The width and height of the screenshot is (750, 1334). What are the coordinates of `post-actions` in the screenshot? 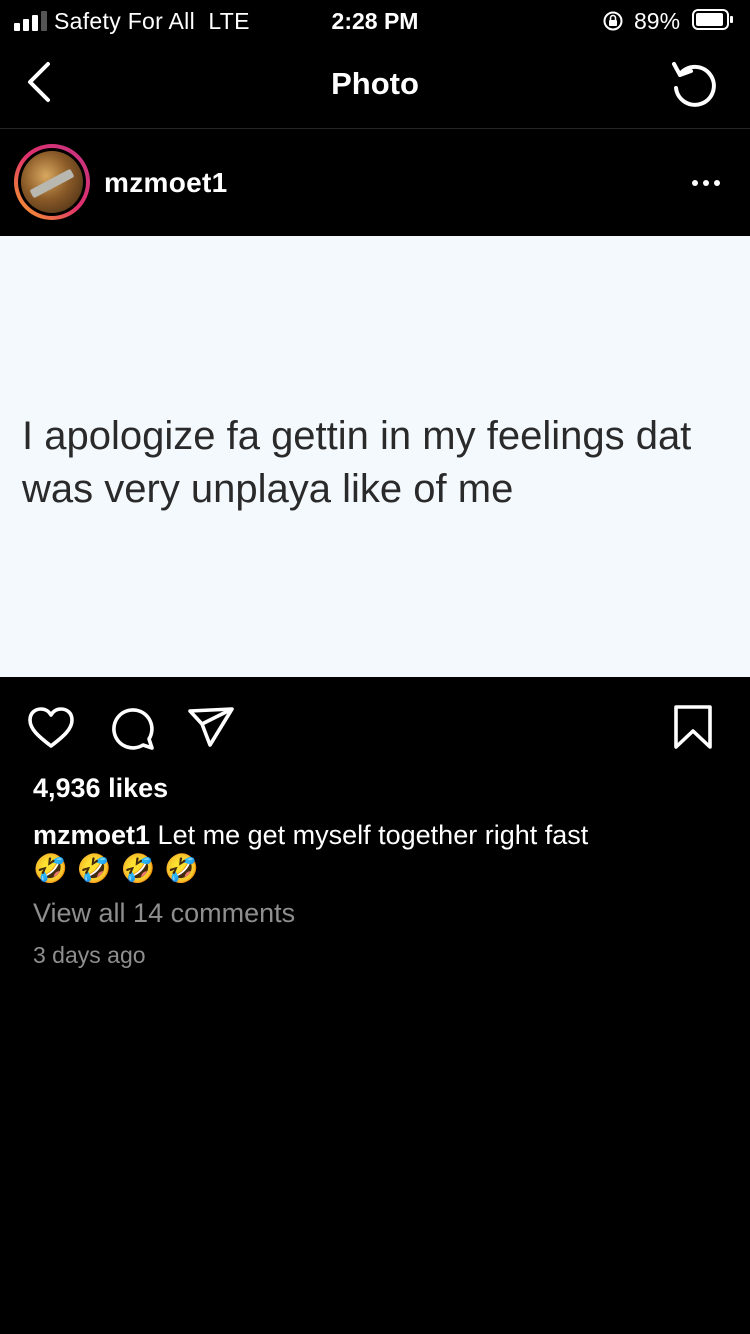 It's located at (375, 726).